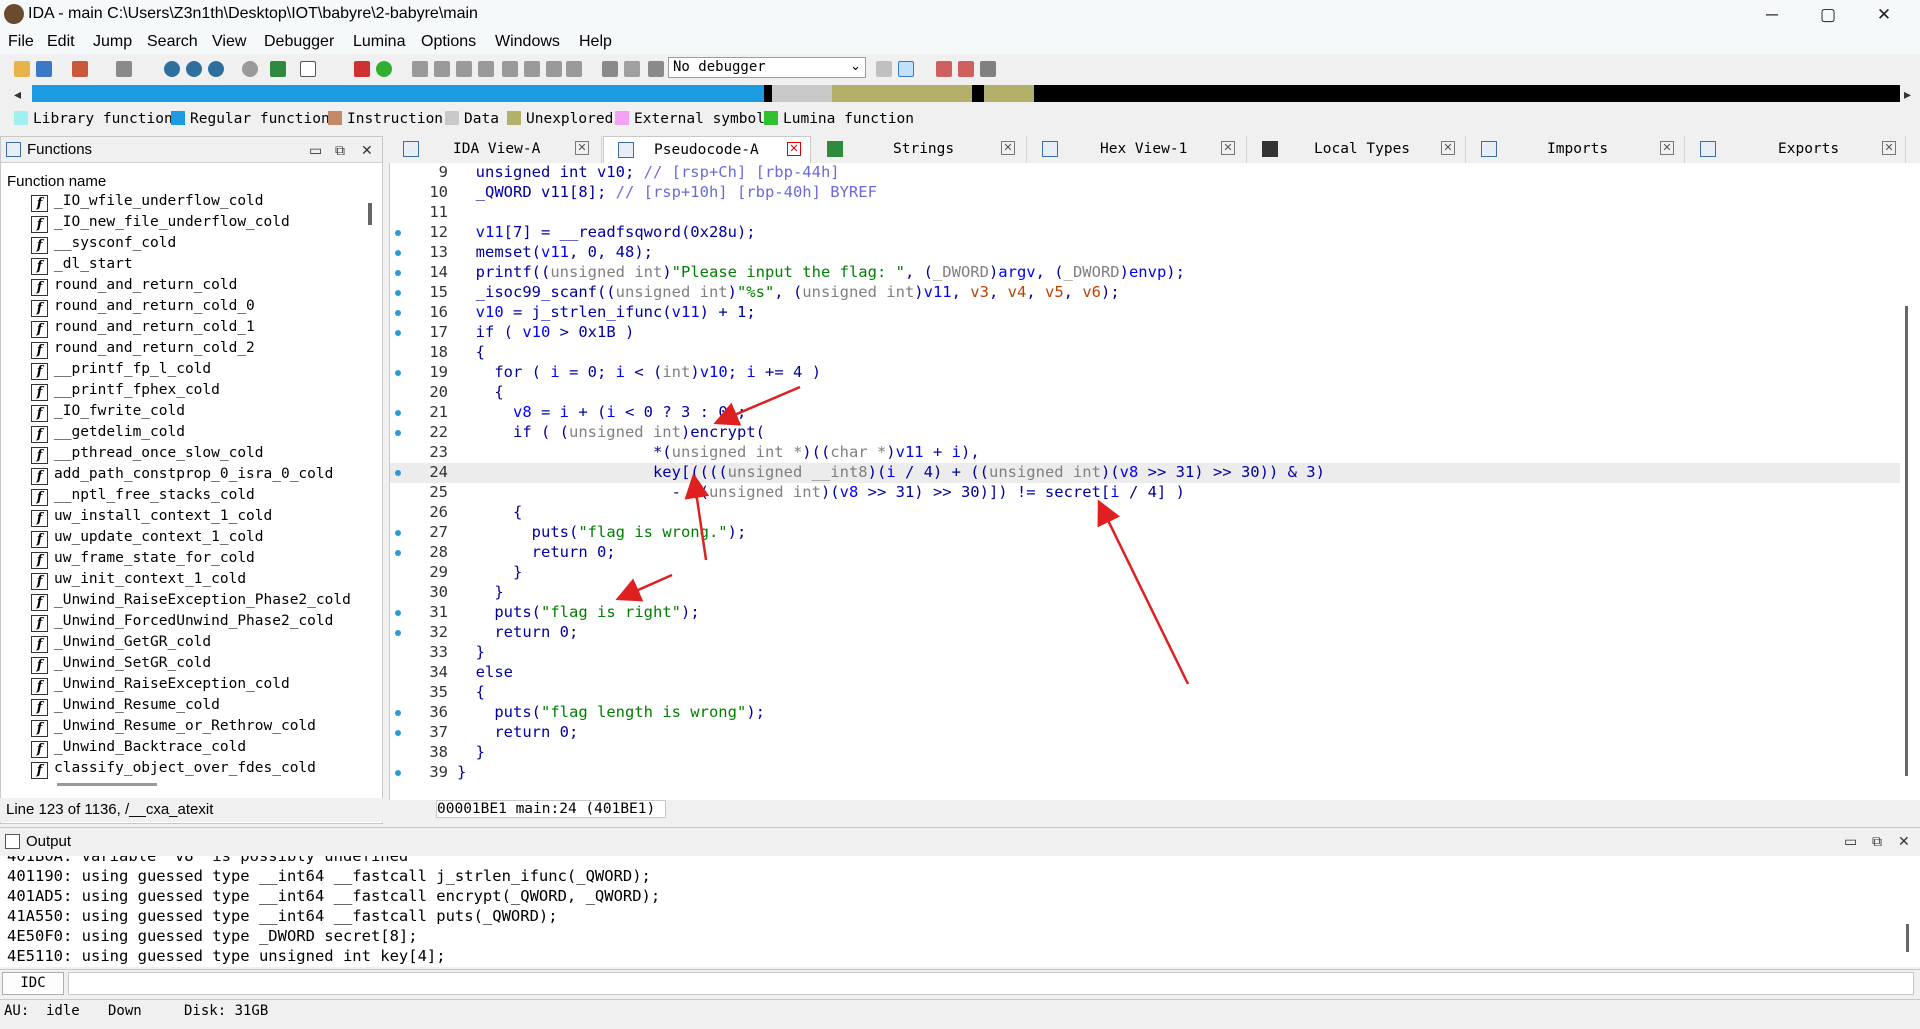 The width and height of the screenshot is (1920, 1029). I want to click on status-au-label: AU:, so click(17, 1011).